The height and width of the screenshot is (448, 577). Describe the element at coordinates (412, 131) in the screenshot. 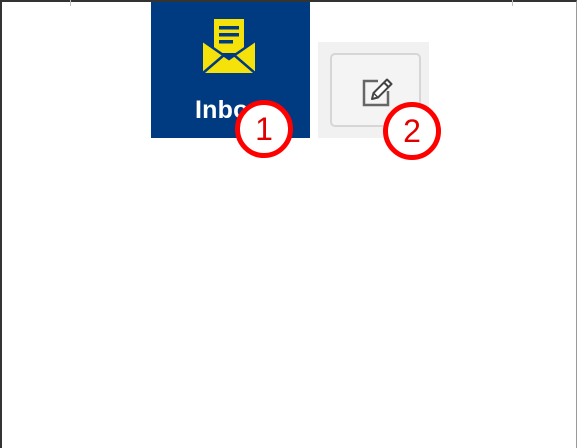

I see `callout-badge-2: 2` at that location.